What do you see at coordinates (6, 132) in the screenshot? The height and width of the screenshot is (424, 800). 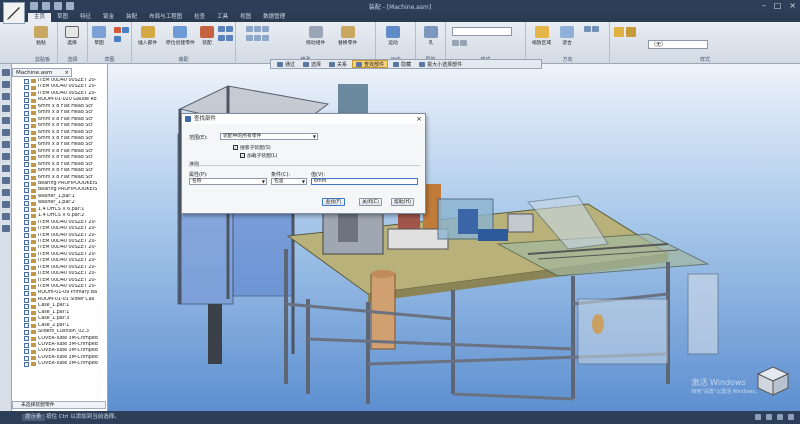 I see `feature-icon` at bounding box center [6, 132].